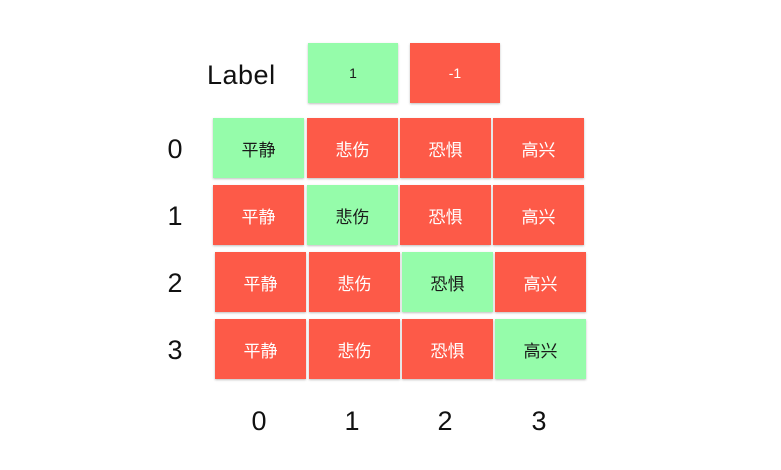 Image resolution: width=781 pixels, height=470 pixels. Describe the element at coordinates (354, 282) in the screenshot. I see `matrix-cell-2-1: 悲伤` at that location.